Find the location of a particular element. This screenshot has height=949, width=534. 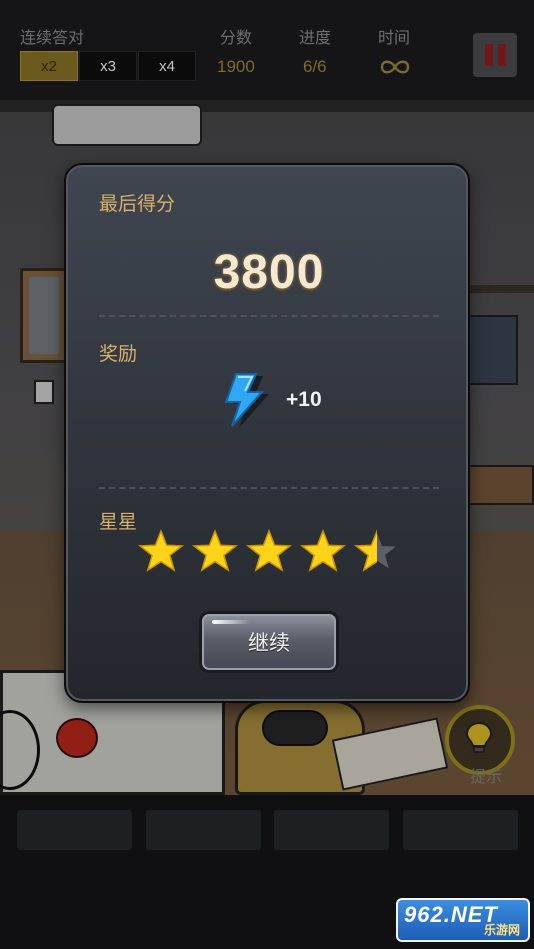

continue-button: 继续 is located at coordinates (269, 642).